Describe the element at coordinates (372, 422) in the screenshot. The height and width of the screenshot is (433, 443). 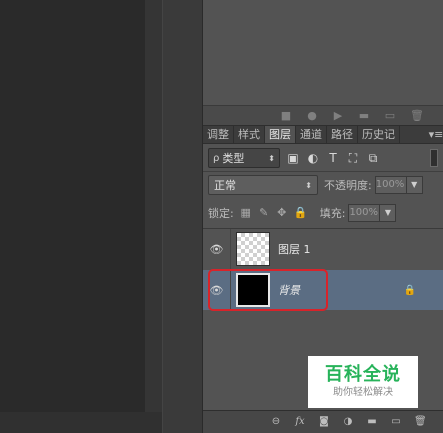
I see `new-group-icon: ▬` at that location.